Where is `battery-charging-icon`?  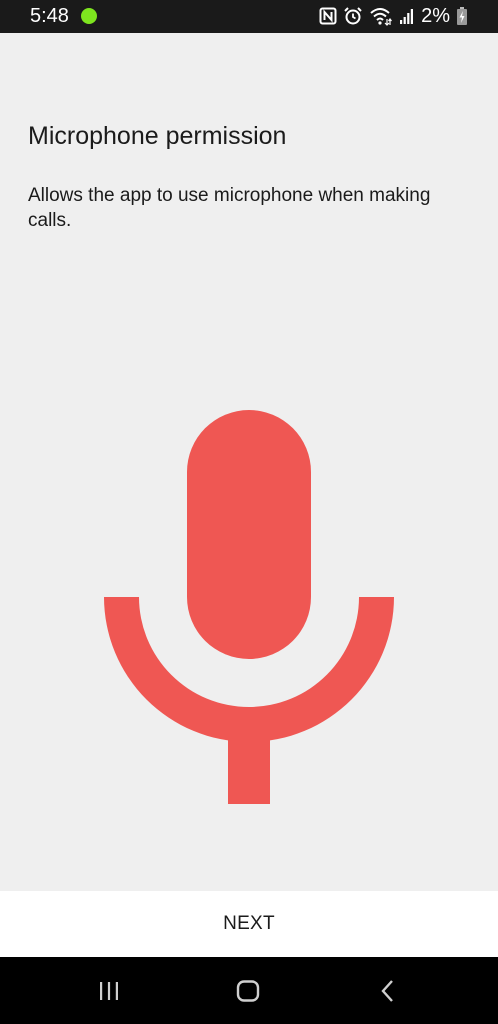 battery-charging-icon is located at coordinates (462, 16).